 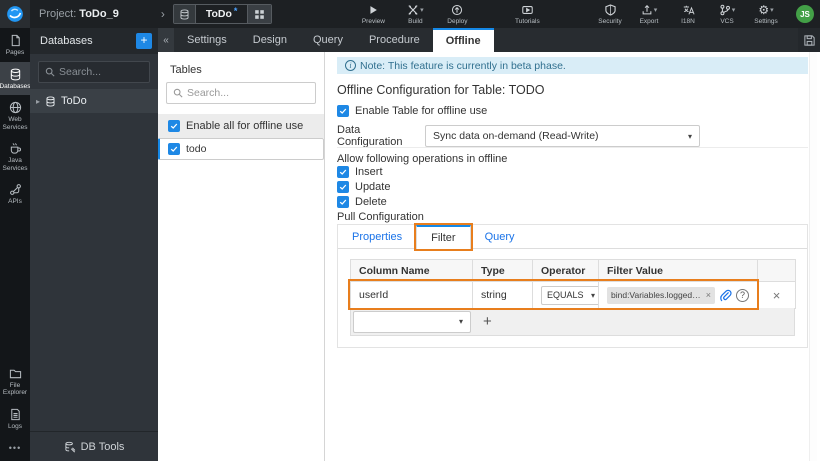 I want to click on bind-expression-chip: bind:Variables.loggedInUser.data ×, so click(x=661, y=295).